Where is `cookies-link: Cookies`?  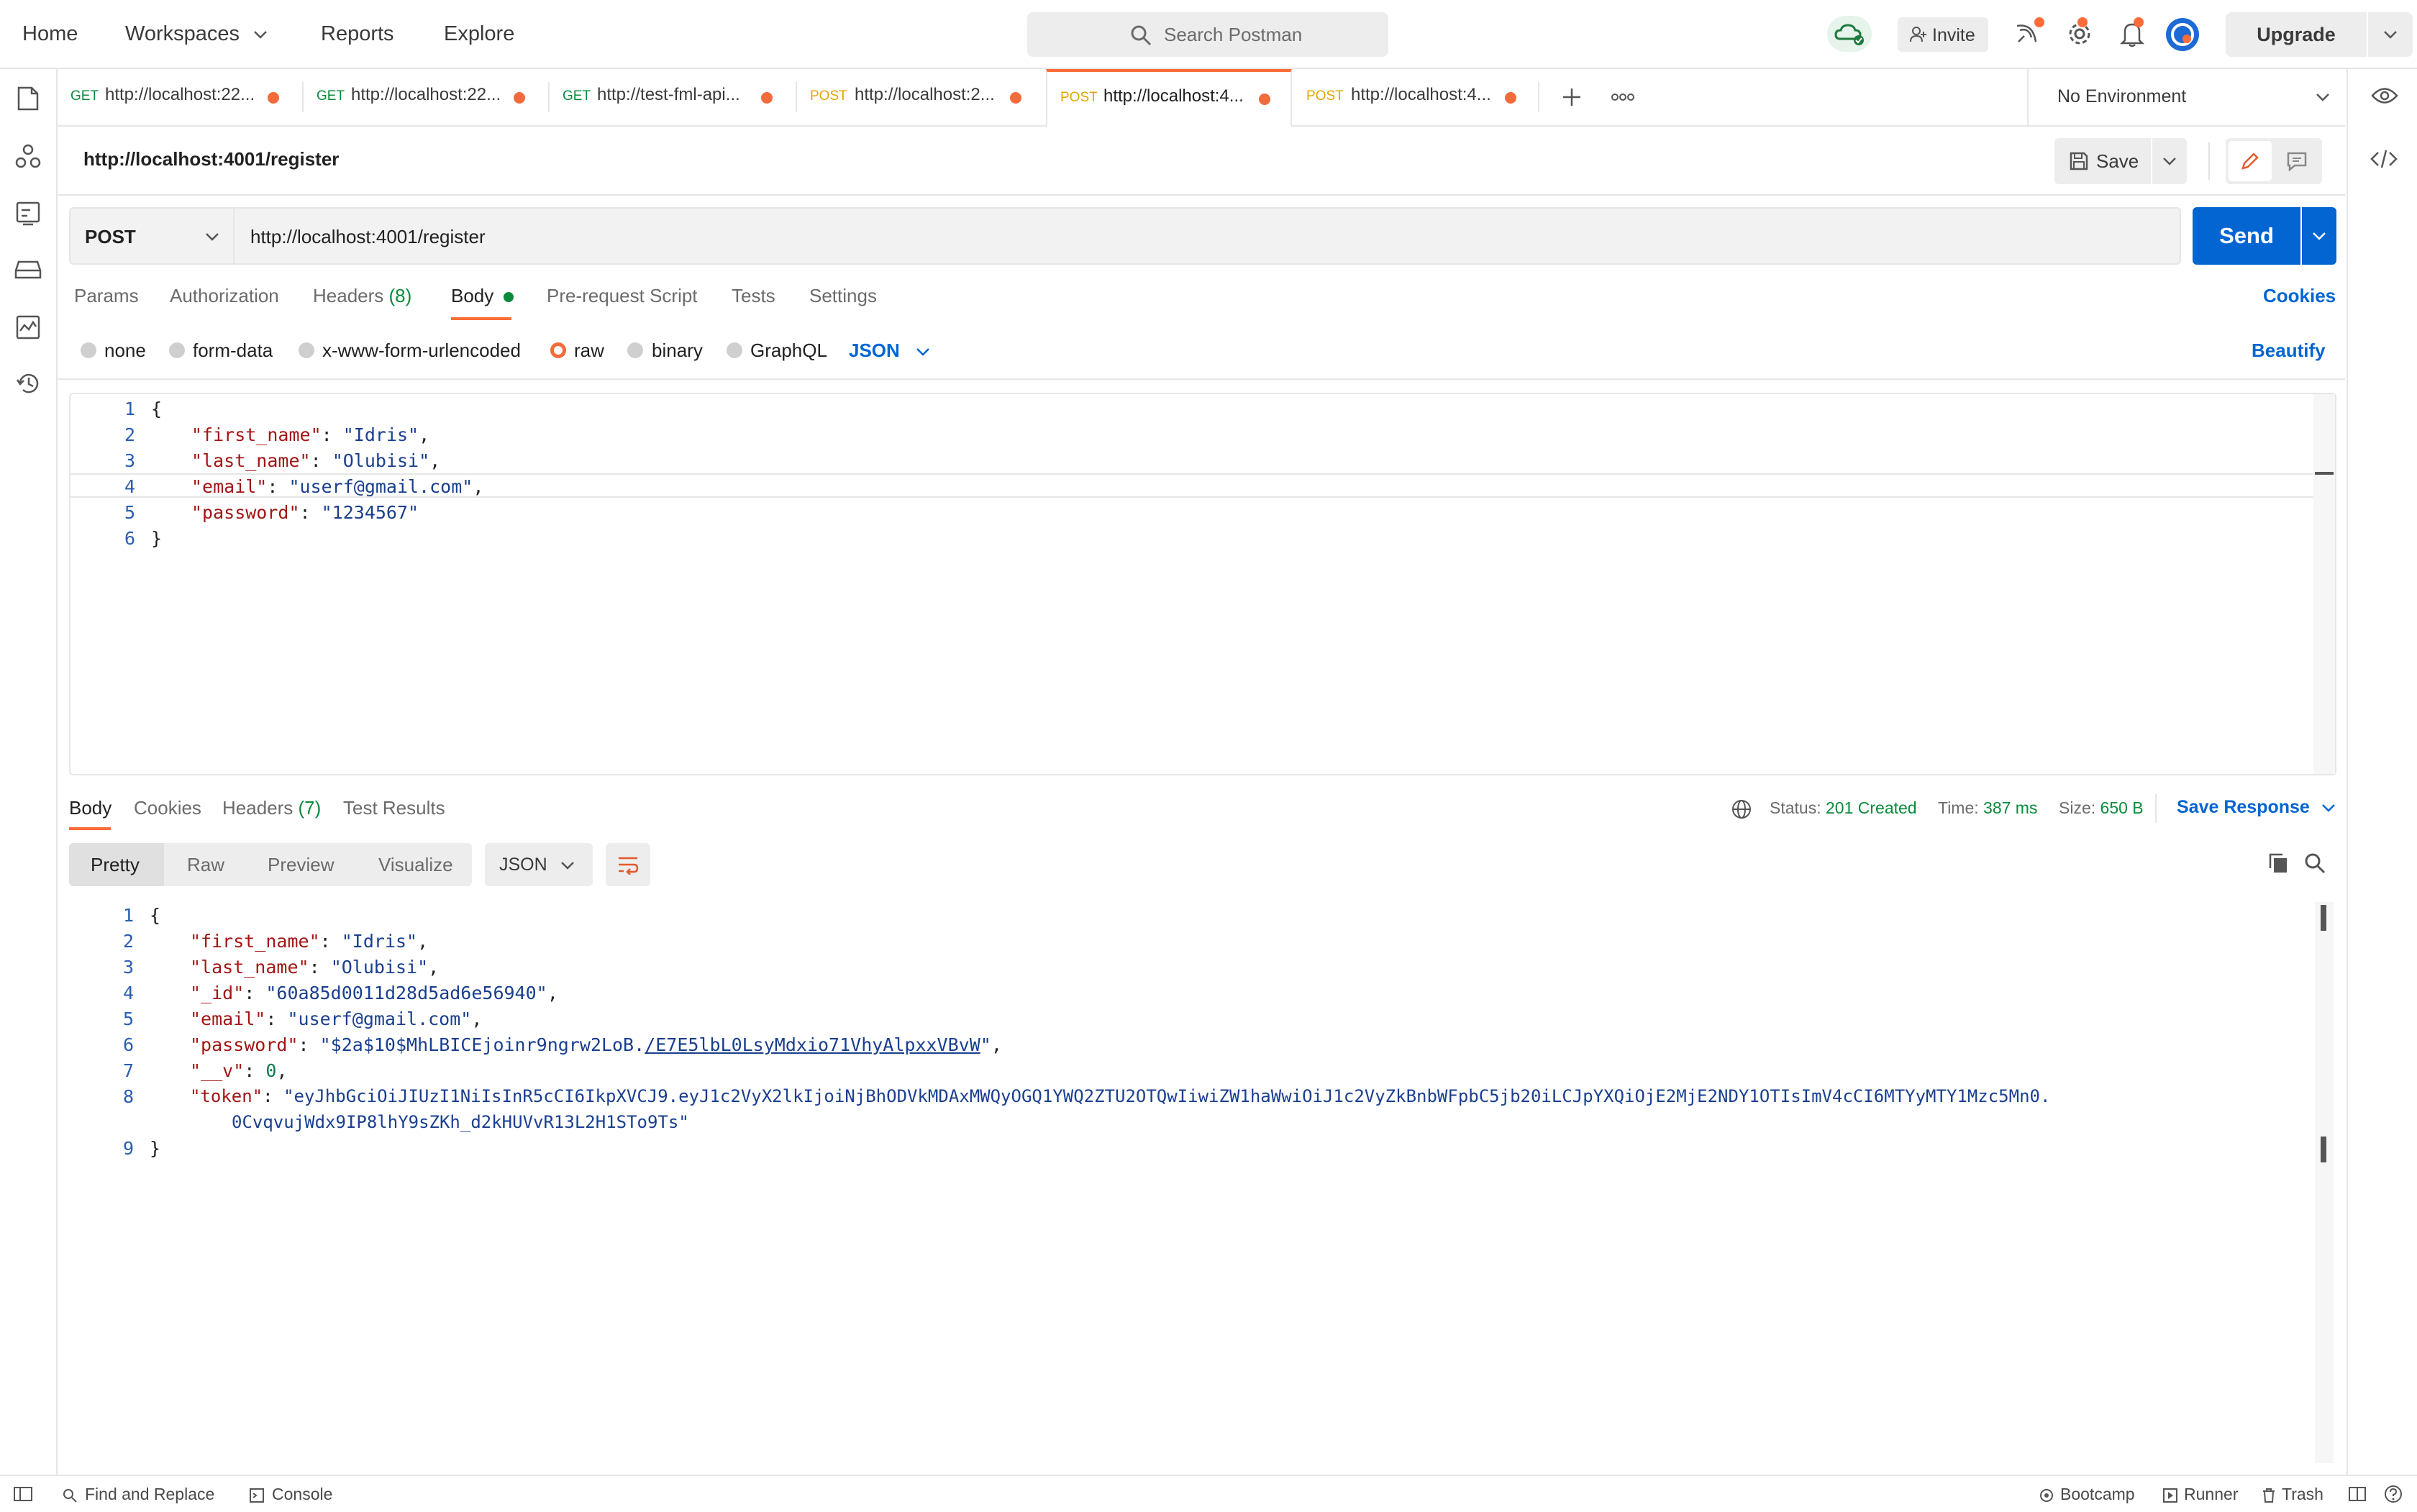
cookies-link: Cookies is located at coordinates (2299, 296).